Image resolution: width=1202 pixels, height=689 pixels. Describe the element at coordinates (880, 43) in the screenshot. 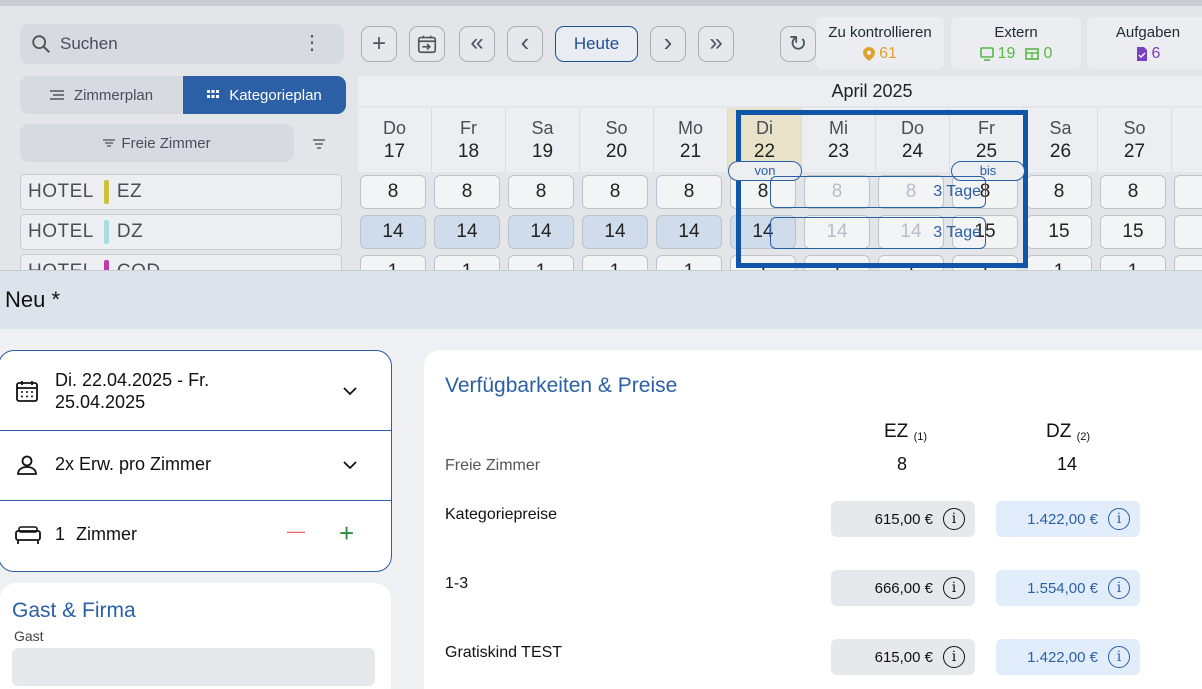

I see `kpi-zu-kontrollieren: Zu kontrollieren 61` at that location.